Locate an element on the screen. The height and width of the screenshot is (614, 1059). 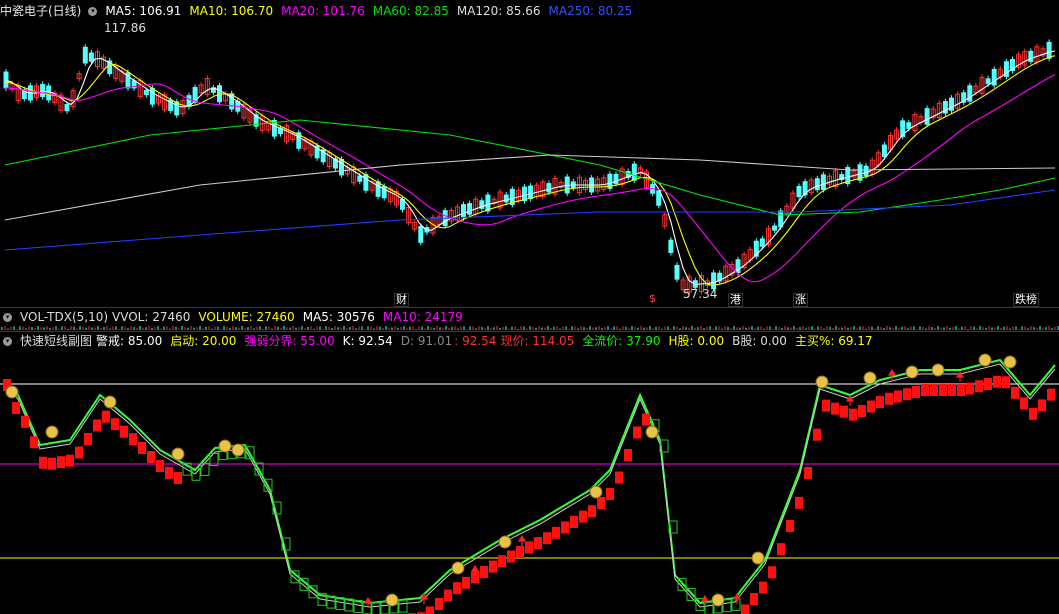
low-price-label: 57.34 is located at coordinates (700, 294).